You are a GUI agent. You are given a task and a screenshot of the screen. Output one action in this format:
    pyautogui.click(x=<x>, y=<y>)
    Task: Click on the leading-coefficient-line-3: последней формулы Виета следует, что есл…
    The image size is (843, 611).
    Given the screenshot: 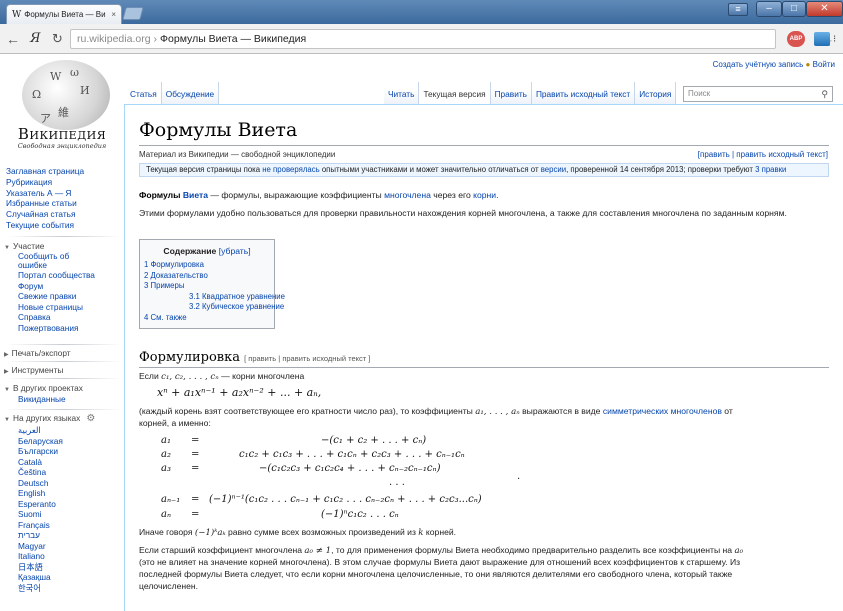 What is the action you would take?
    pyautogui.click(x=436, y=574)
    